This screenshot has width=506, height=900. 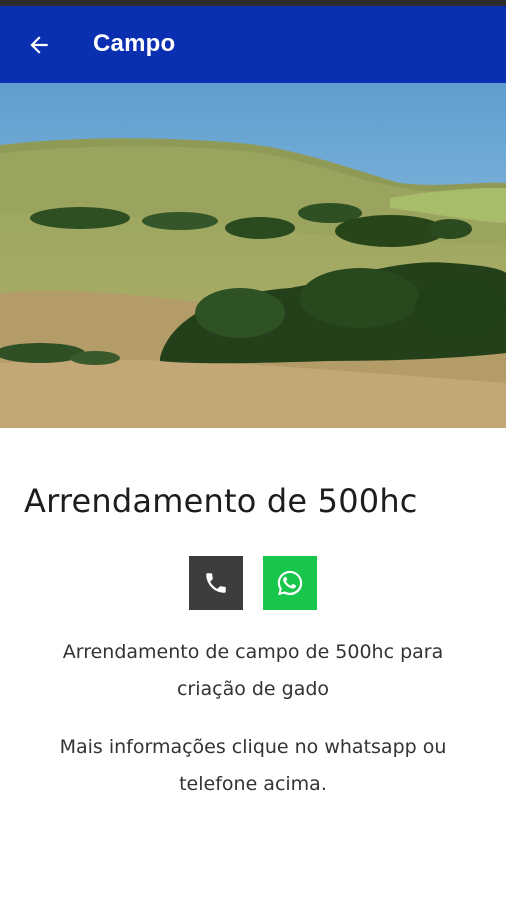 I want to click on contact-buttons, so click(x=253, y=583).